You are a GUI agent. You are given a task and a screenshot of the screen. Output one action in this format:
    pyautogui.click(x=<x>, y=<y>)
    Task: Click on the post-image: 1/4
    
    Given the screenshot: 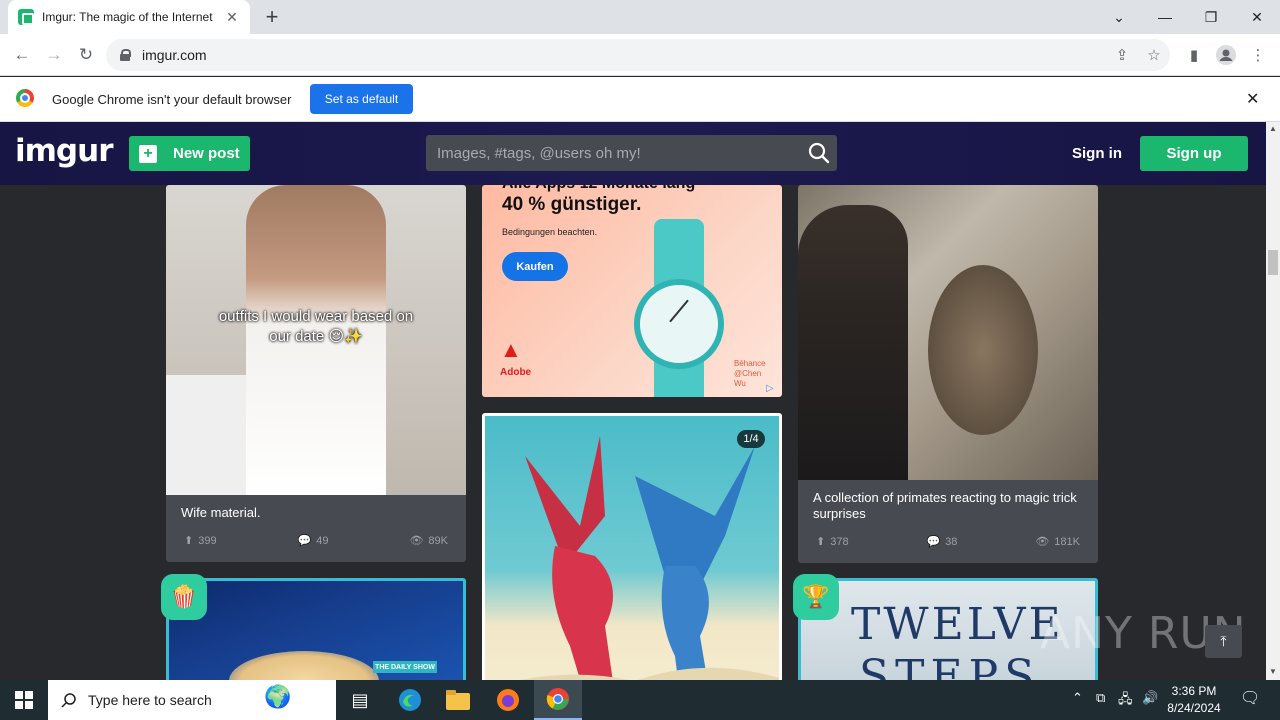 What is the action you would take?
    pyautogui.click(x=632, y=548)
    